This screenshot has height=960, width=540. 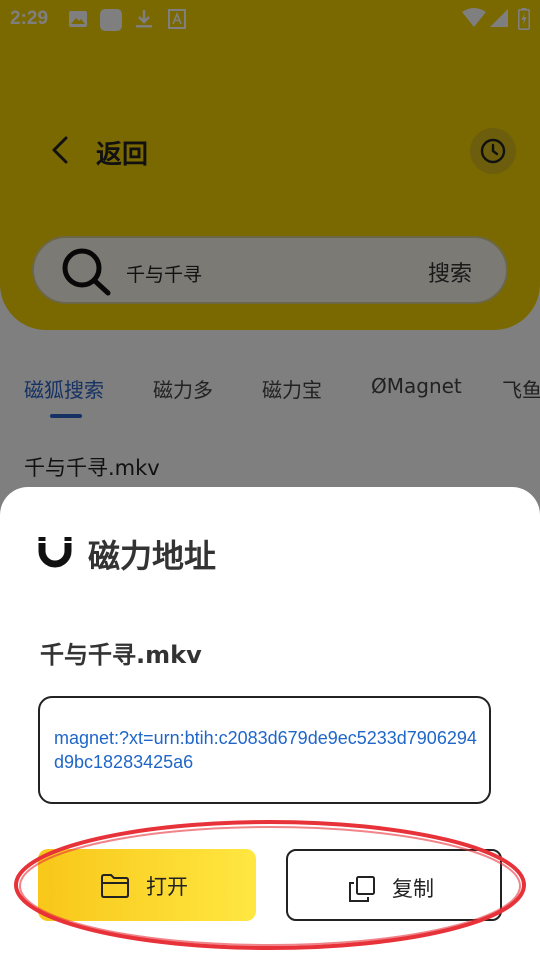 What do you see at coordinates (115, 888) in the screenshot?
I see `folder-icon` at bounding box center [115, 888].